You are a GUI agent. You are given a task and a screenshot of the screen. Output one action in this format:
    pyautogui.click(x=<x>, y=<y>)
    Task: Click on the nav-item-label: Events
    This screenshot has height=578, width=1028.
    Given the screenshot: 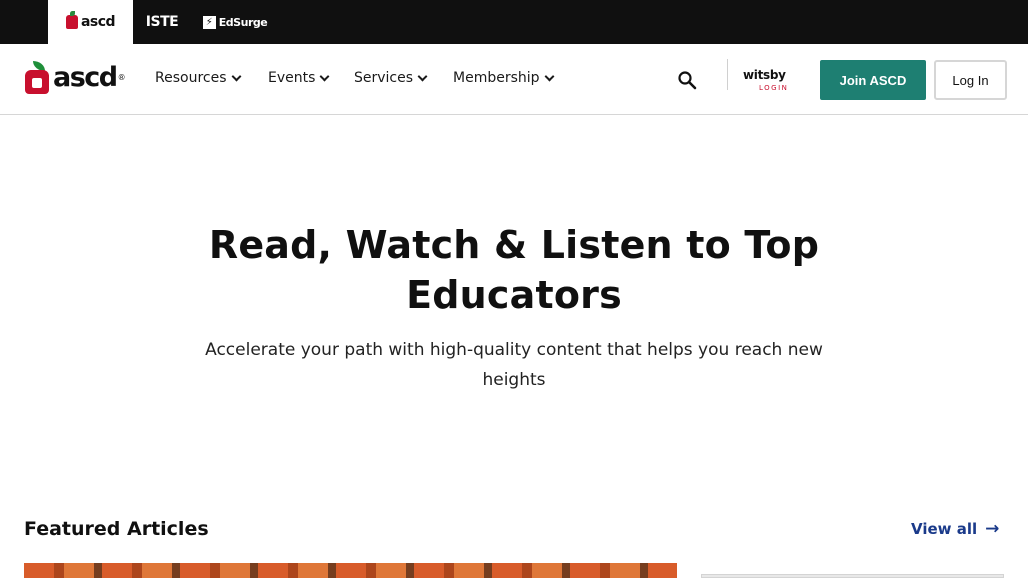 What is the action you would take?
    pyautogui.click(x=292, y=78)
    